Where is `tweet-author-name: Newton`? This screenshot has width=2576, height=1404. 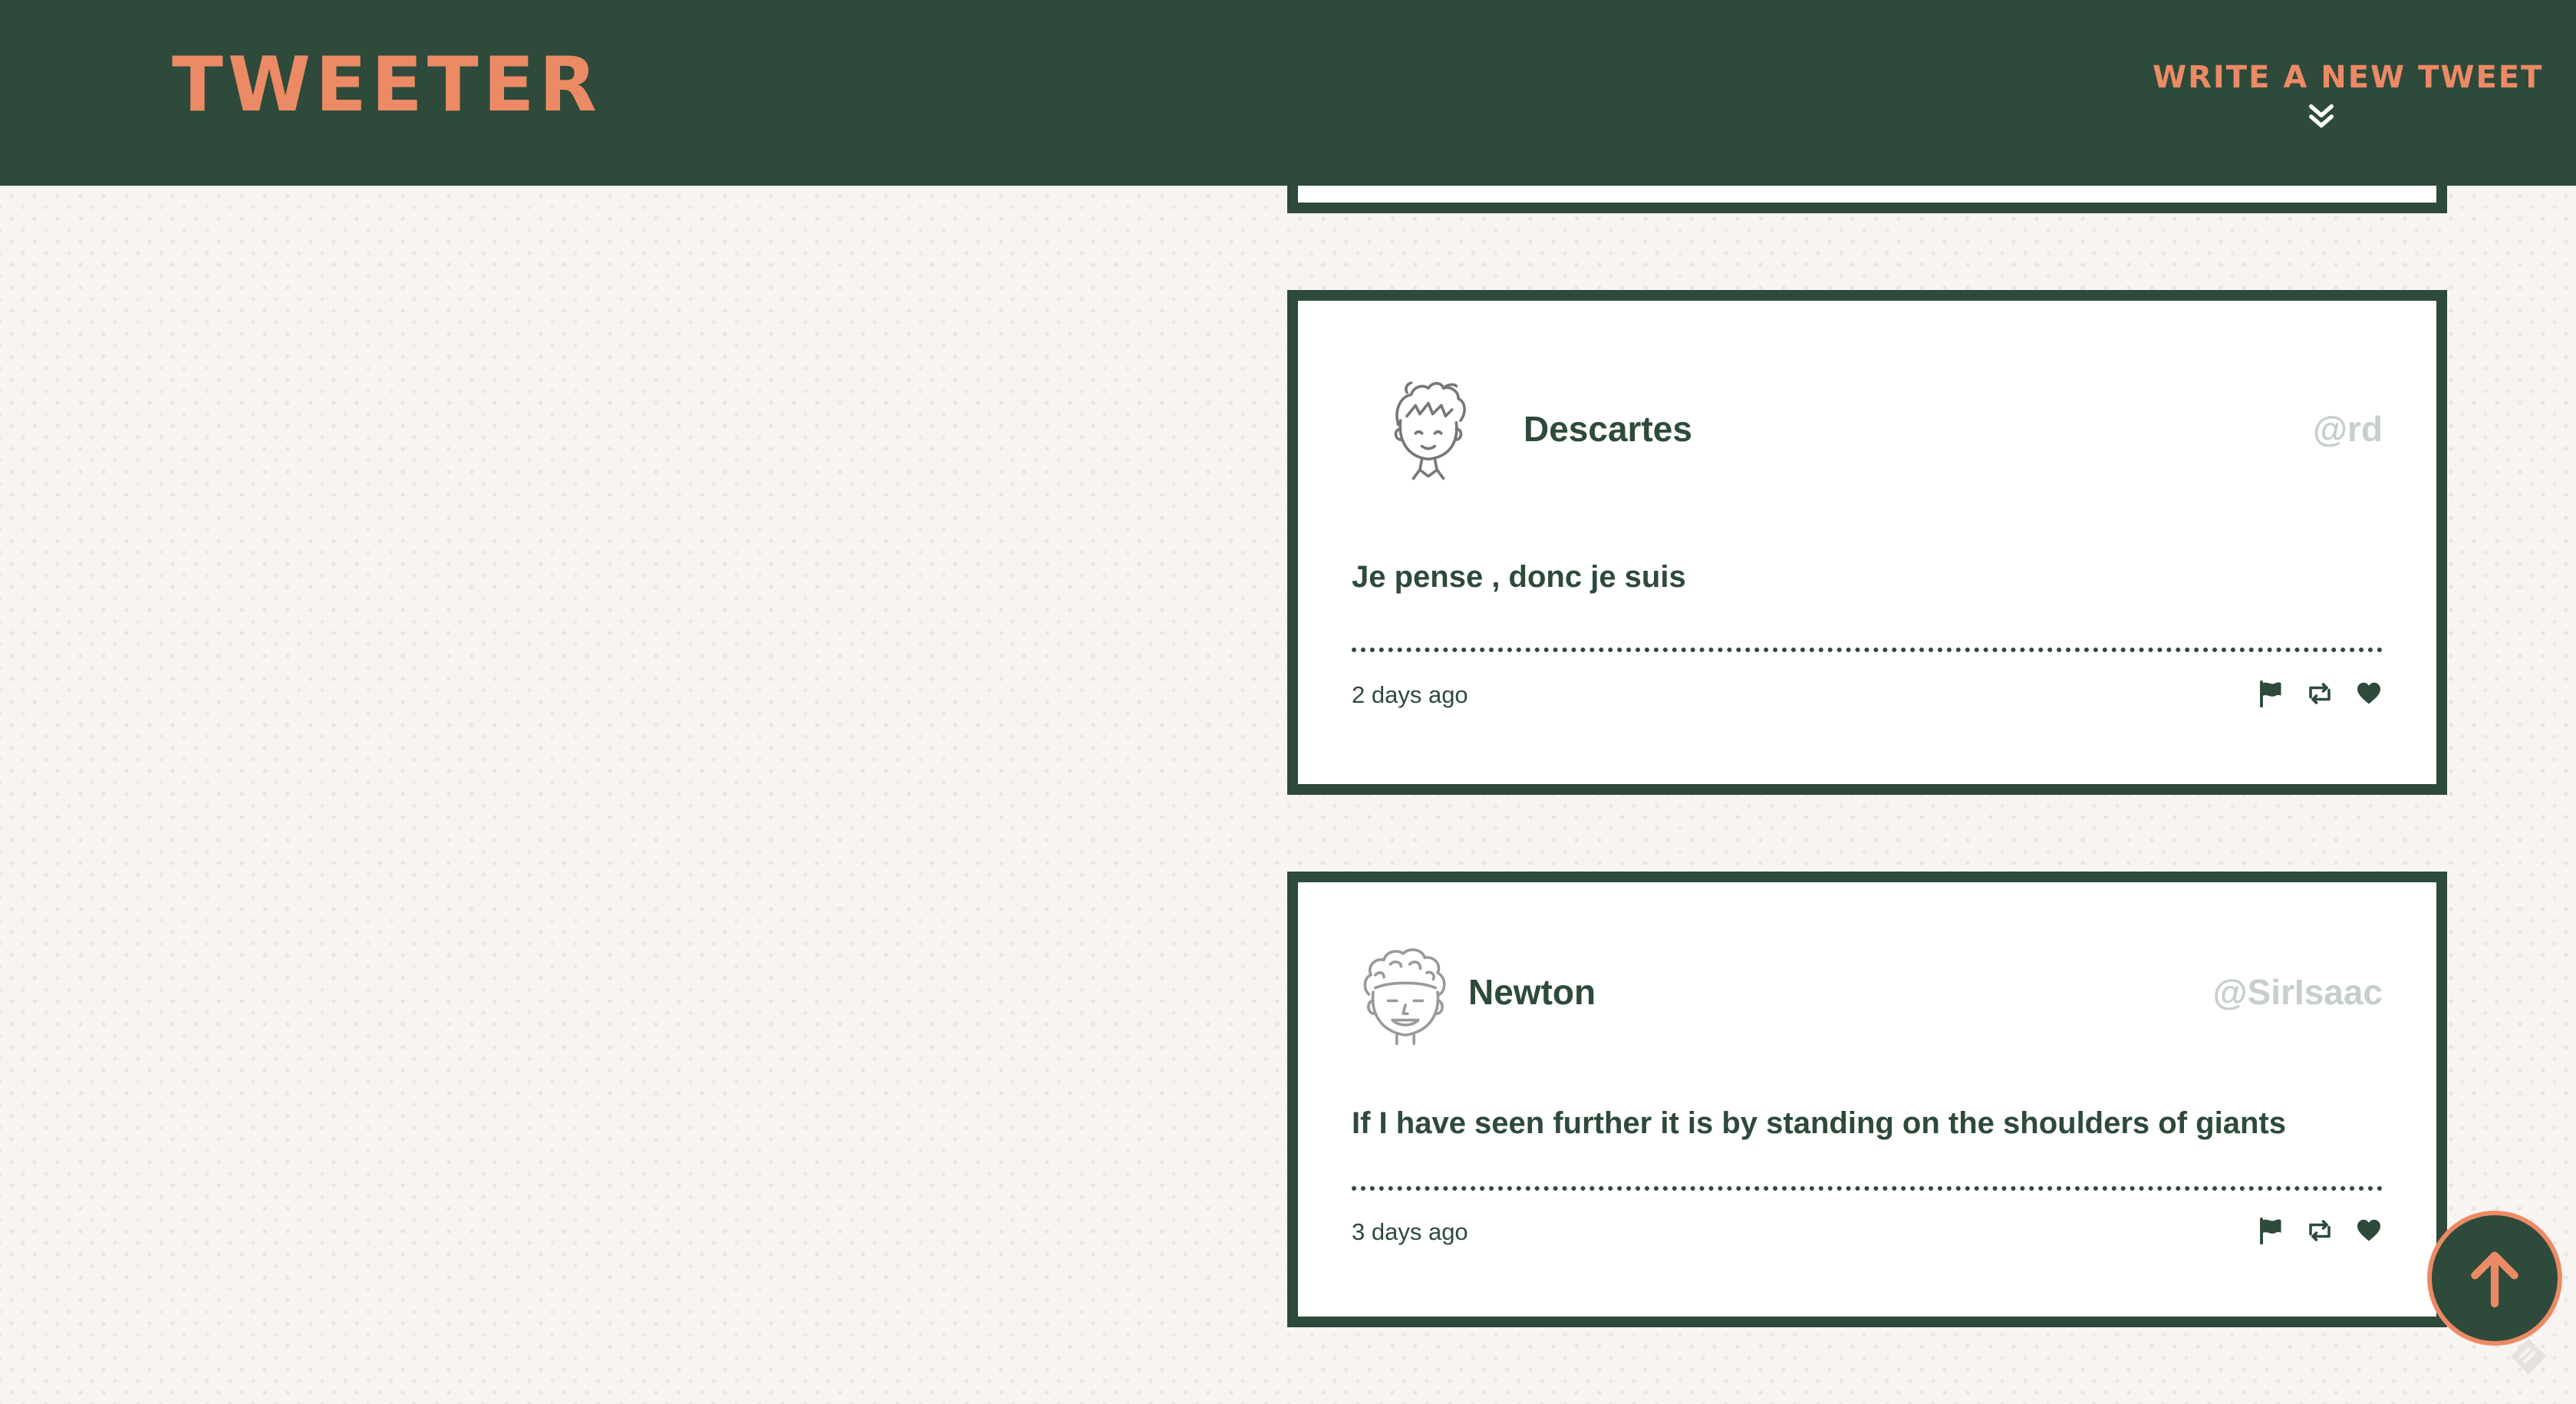
tweet-author-name: Newton is located at coordinates (1532, 992).